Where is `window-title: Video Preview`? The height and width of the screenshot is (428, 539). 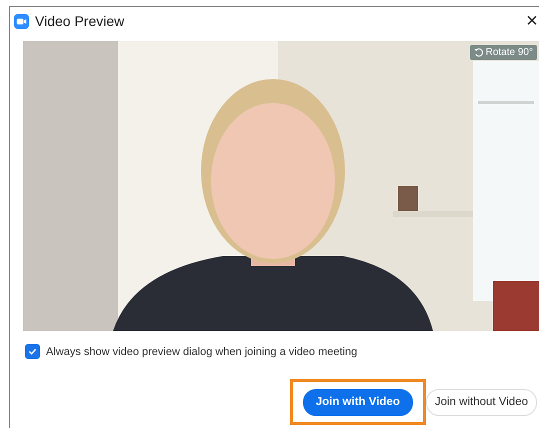
window-title: Video Preview is located at coordinates (80, 21).